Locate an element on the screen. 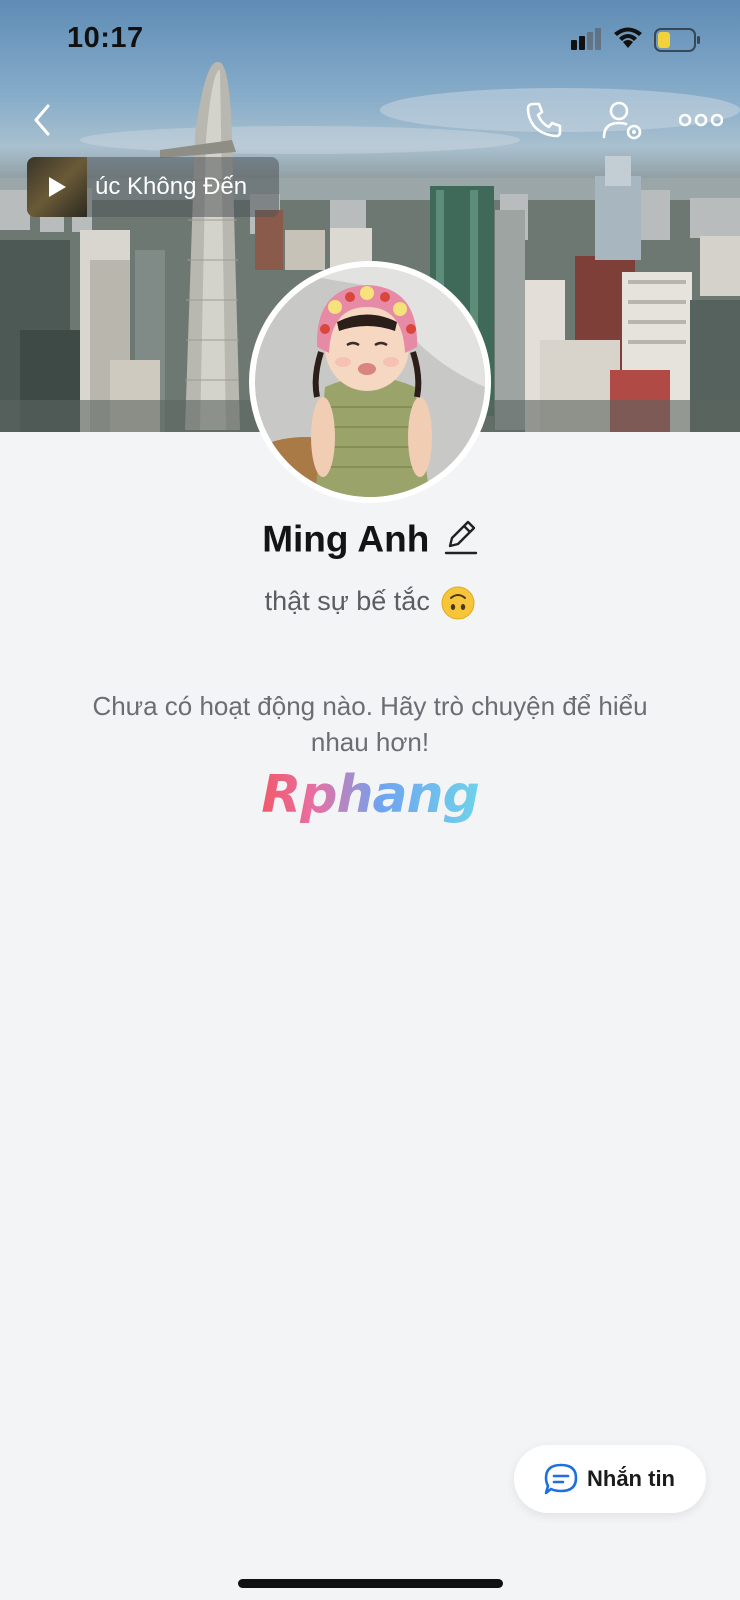  music-thumbnail is located at coordinates (57, 187).